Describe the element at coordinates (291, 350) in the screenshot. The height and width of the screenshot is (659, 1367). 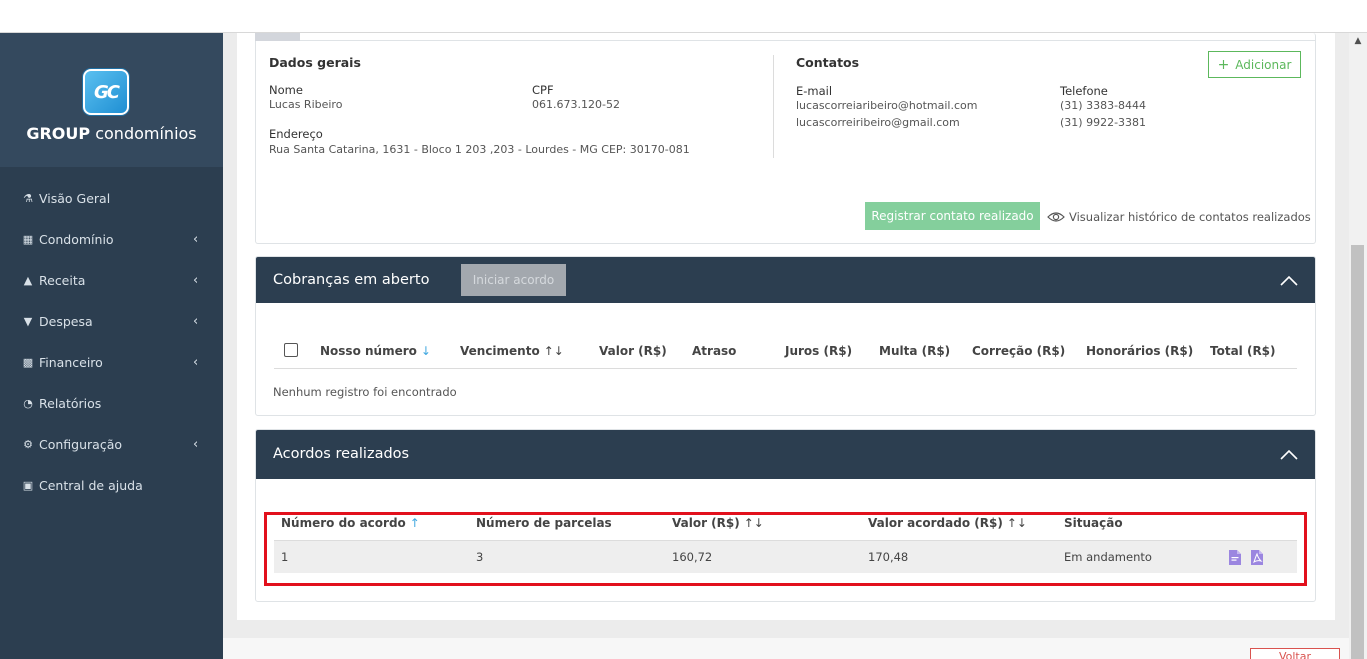
I see `select-all-checkbox` at that location.